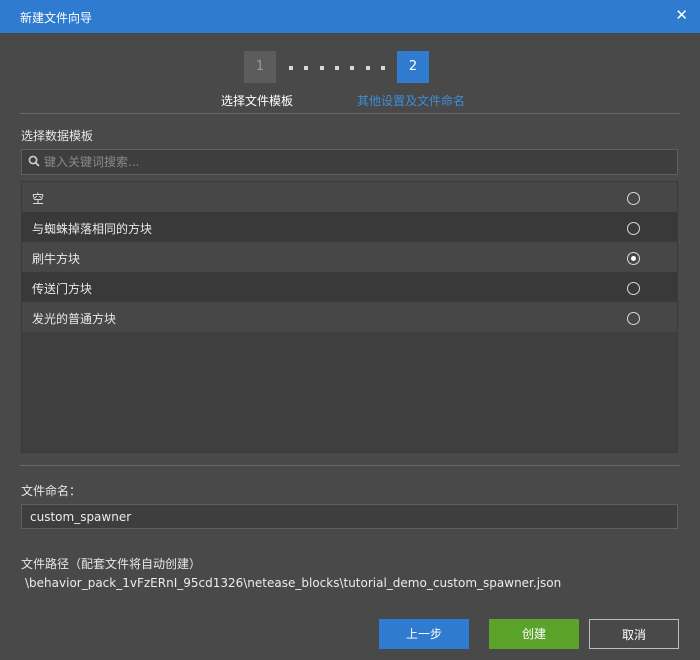  I want to click on file-path-label: 文件路径（配套文件将自动创建）, so click(111, 564).